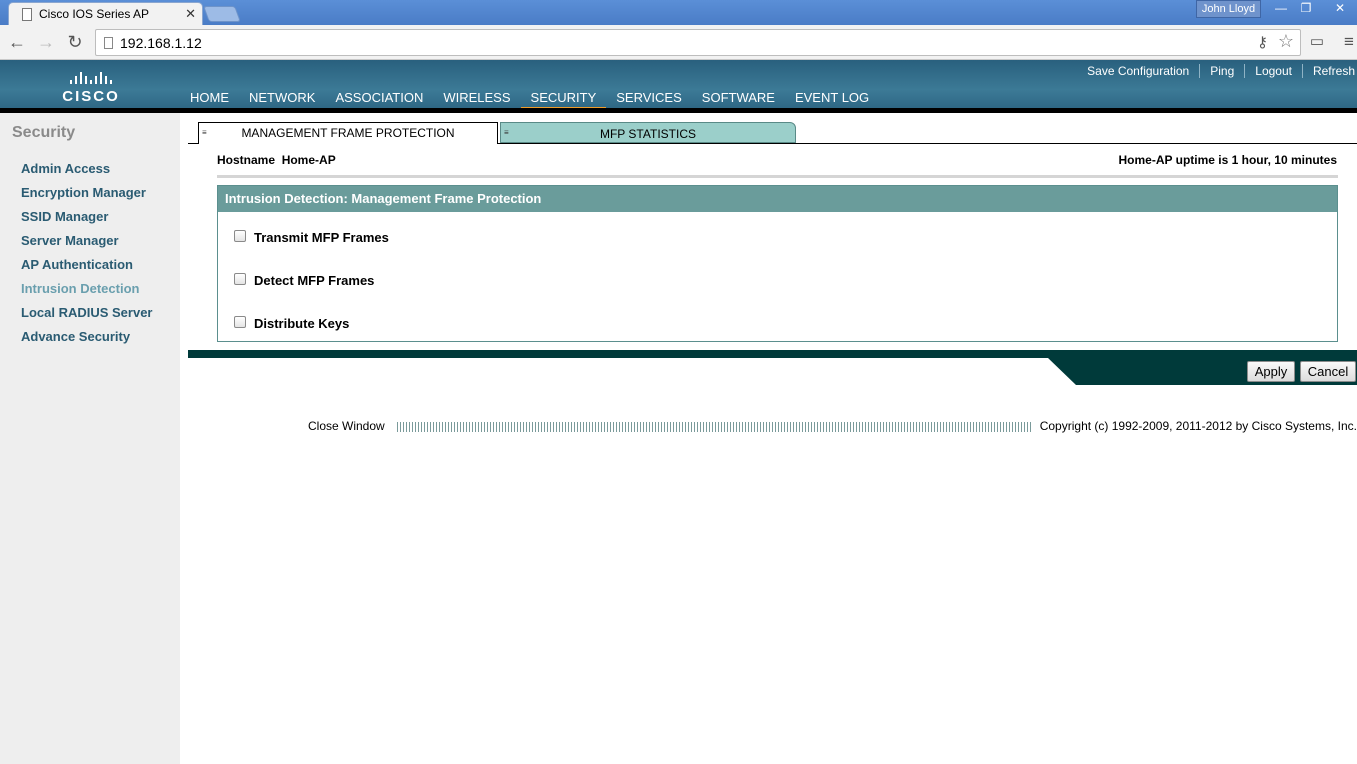  What do you see at coordinates (161, 43) in the screenshot?
I see `url-text: 192.168.1.12` at bounding box center [161, 43].